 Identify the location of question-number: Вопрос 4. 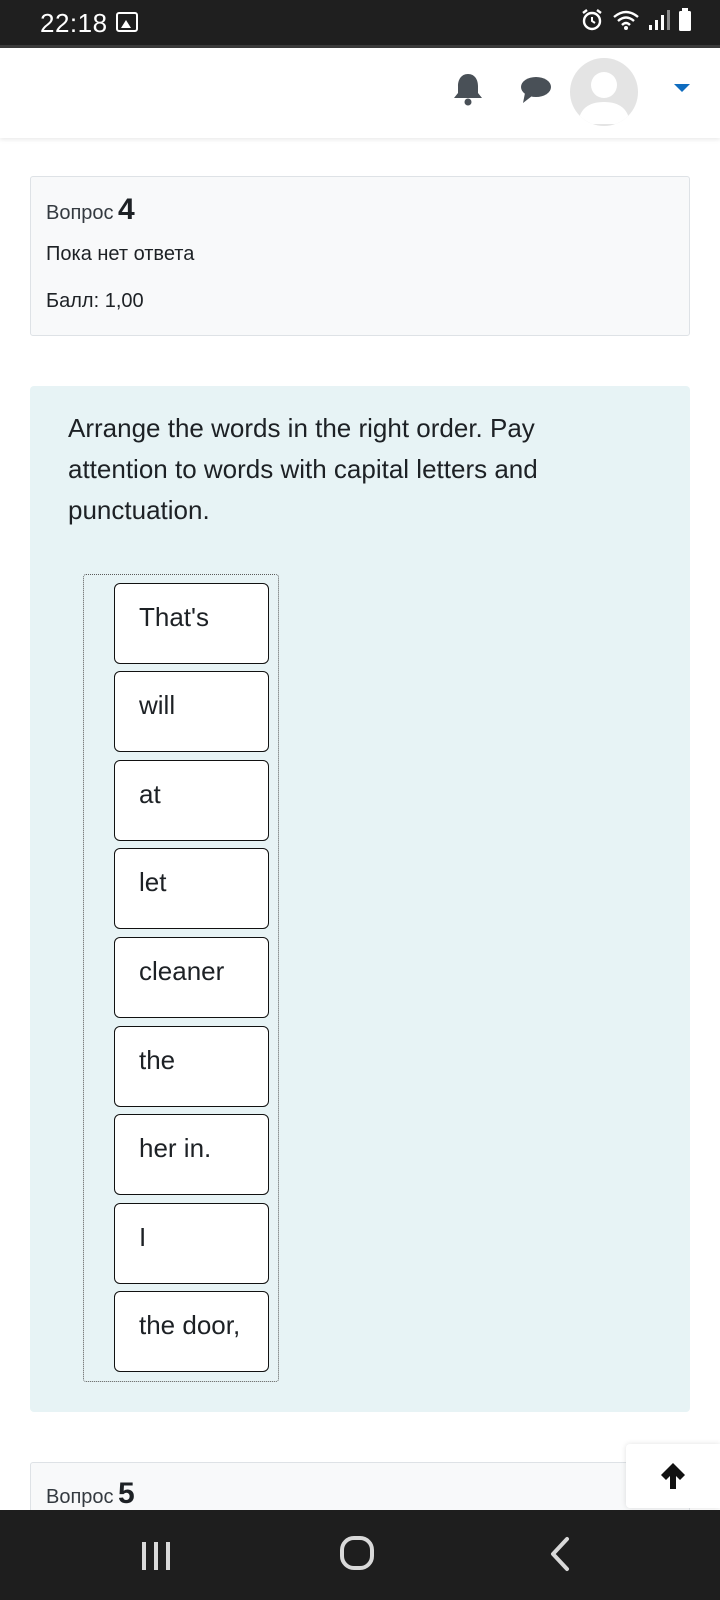
(360, 210).